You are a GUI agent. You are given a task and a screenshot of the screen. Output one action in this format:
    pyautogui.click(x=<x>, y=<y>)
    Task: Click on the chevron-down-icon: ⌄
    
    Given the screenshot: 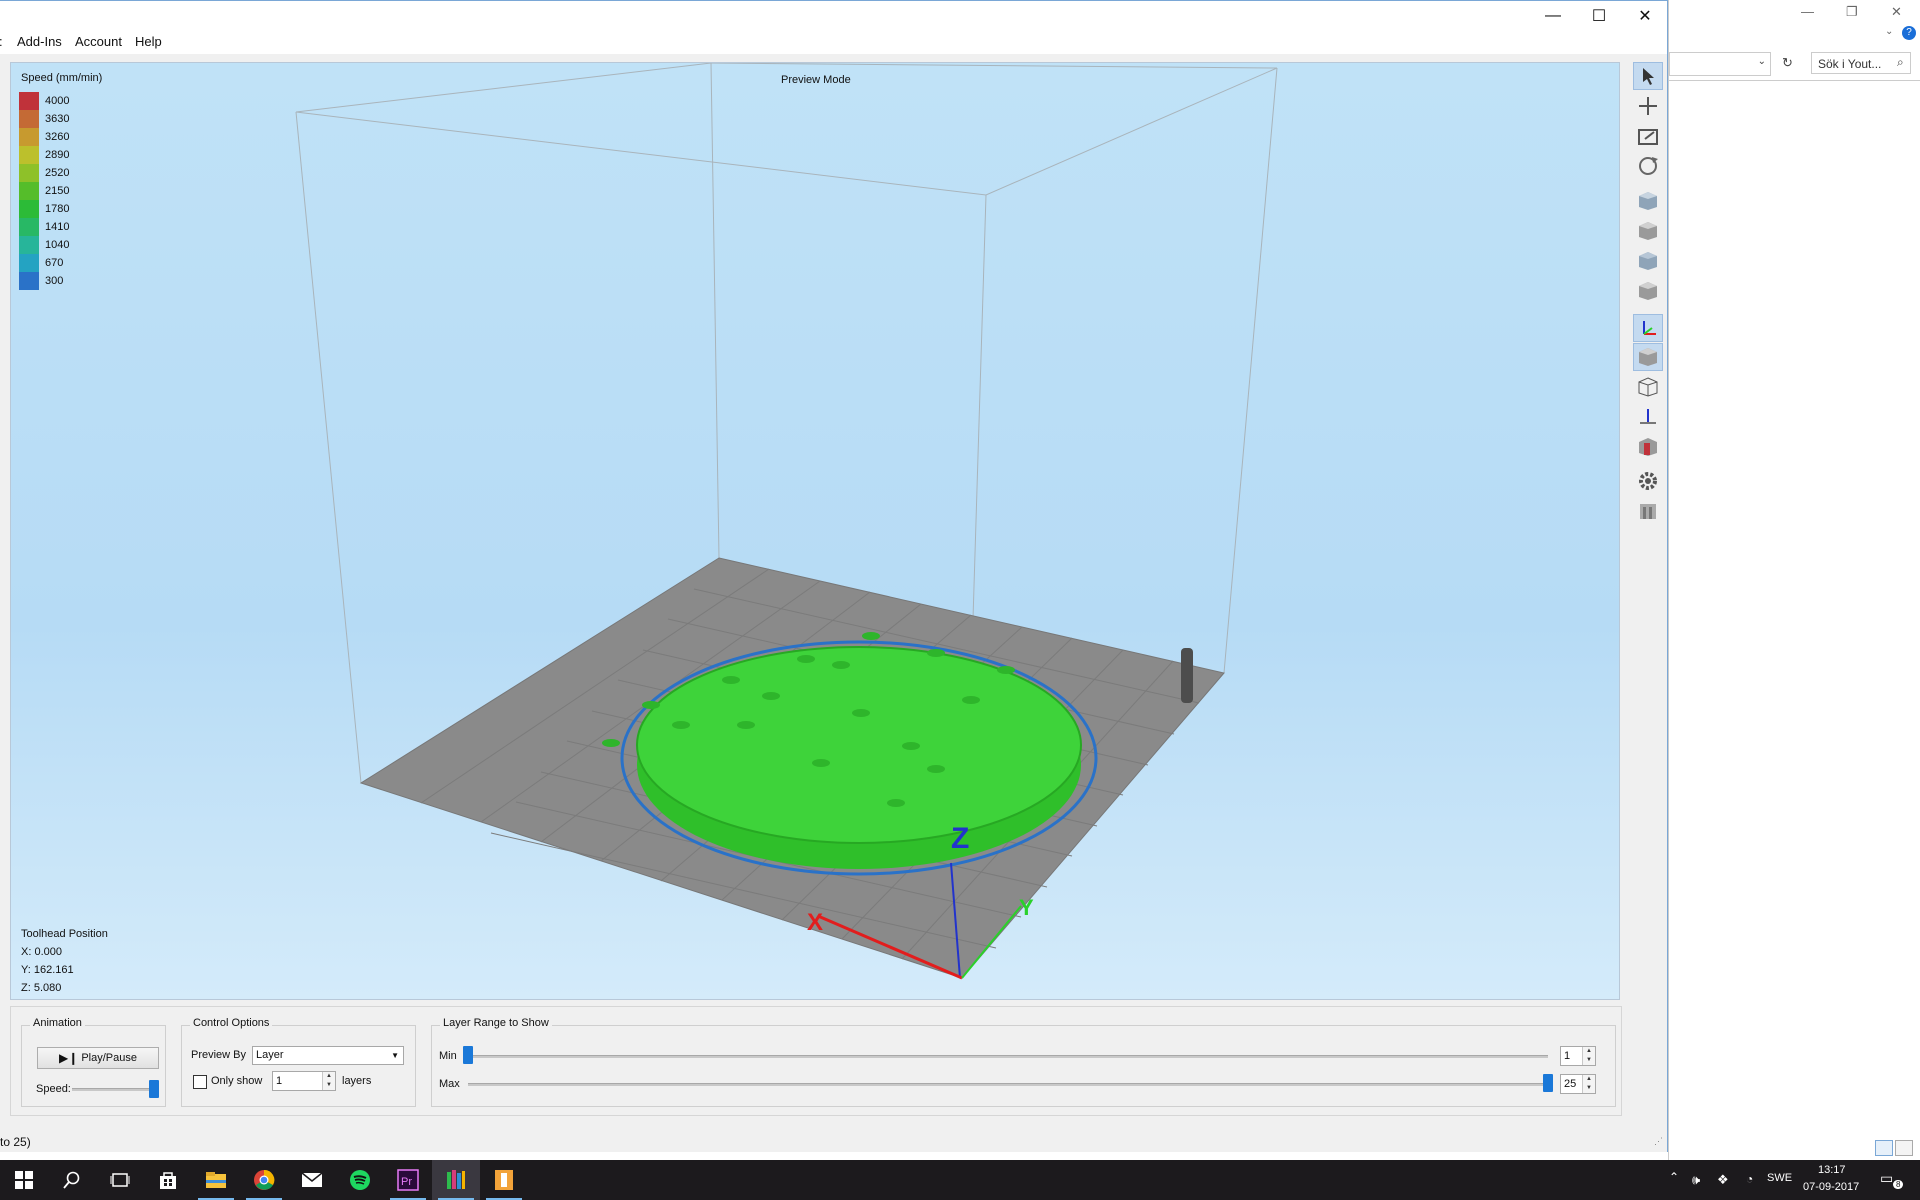 What is the action you would take?
    pyautogui.click(x=1761, y=61)
    